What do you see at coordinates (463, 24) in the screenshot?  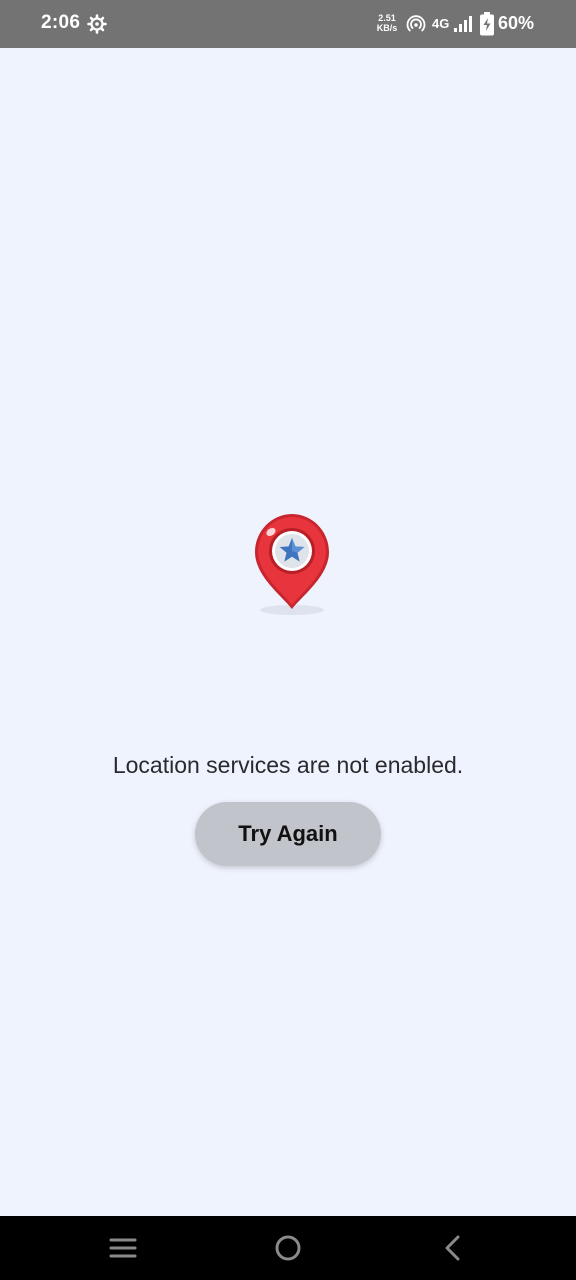 I see `signal-icon` at bounding box center [463, 24].